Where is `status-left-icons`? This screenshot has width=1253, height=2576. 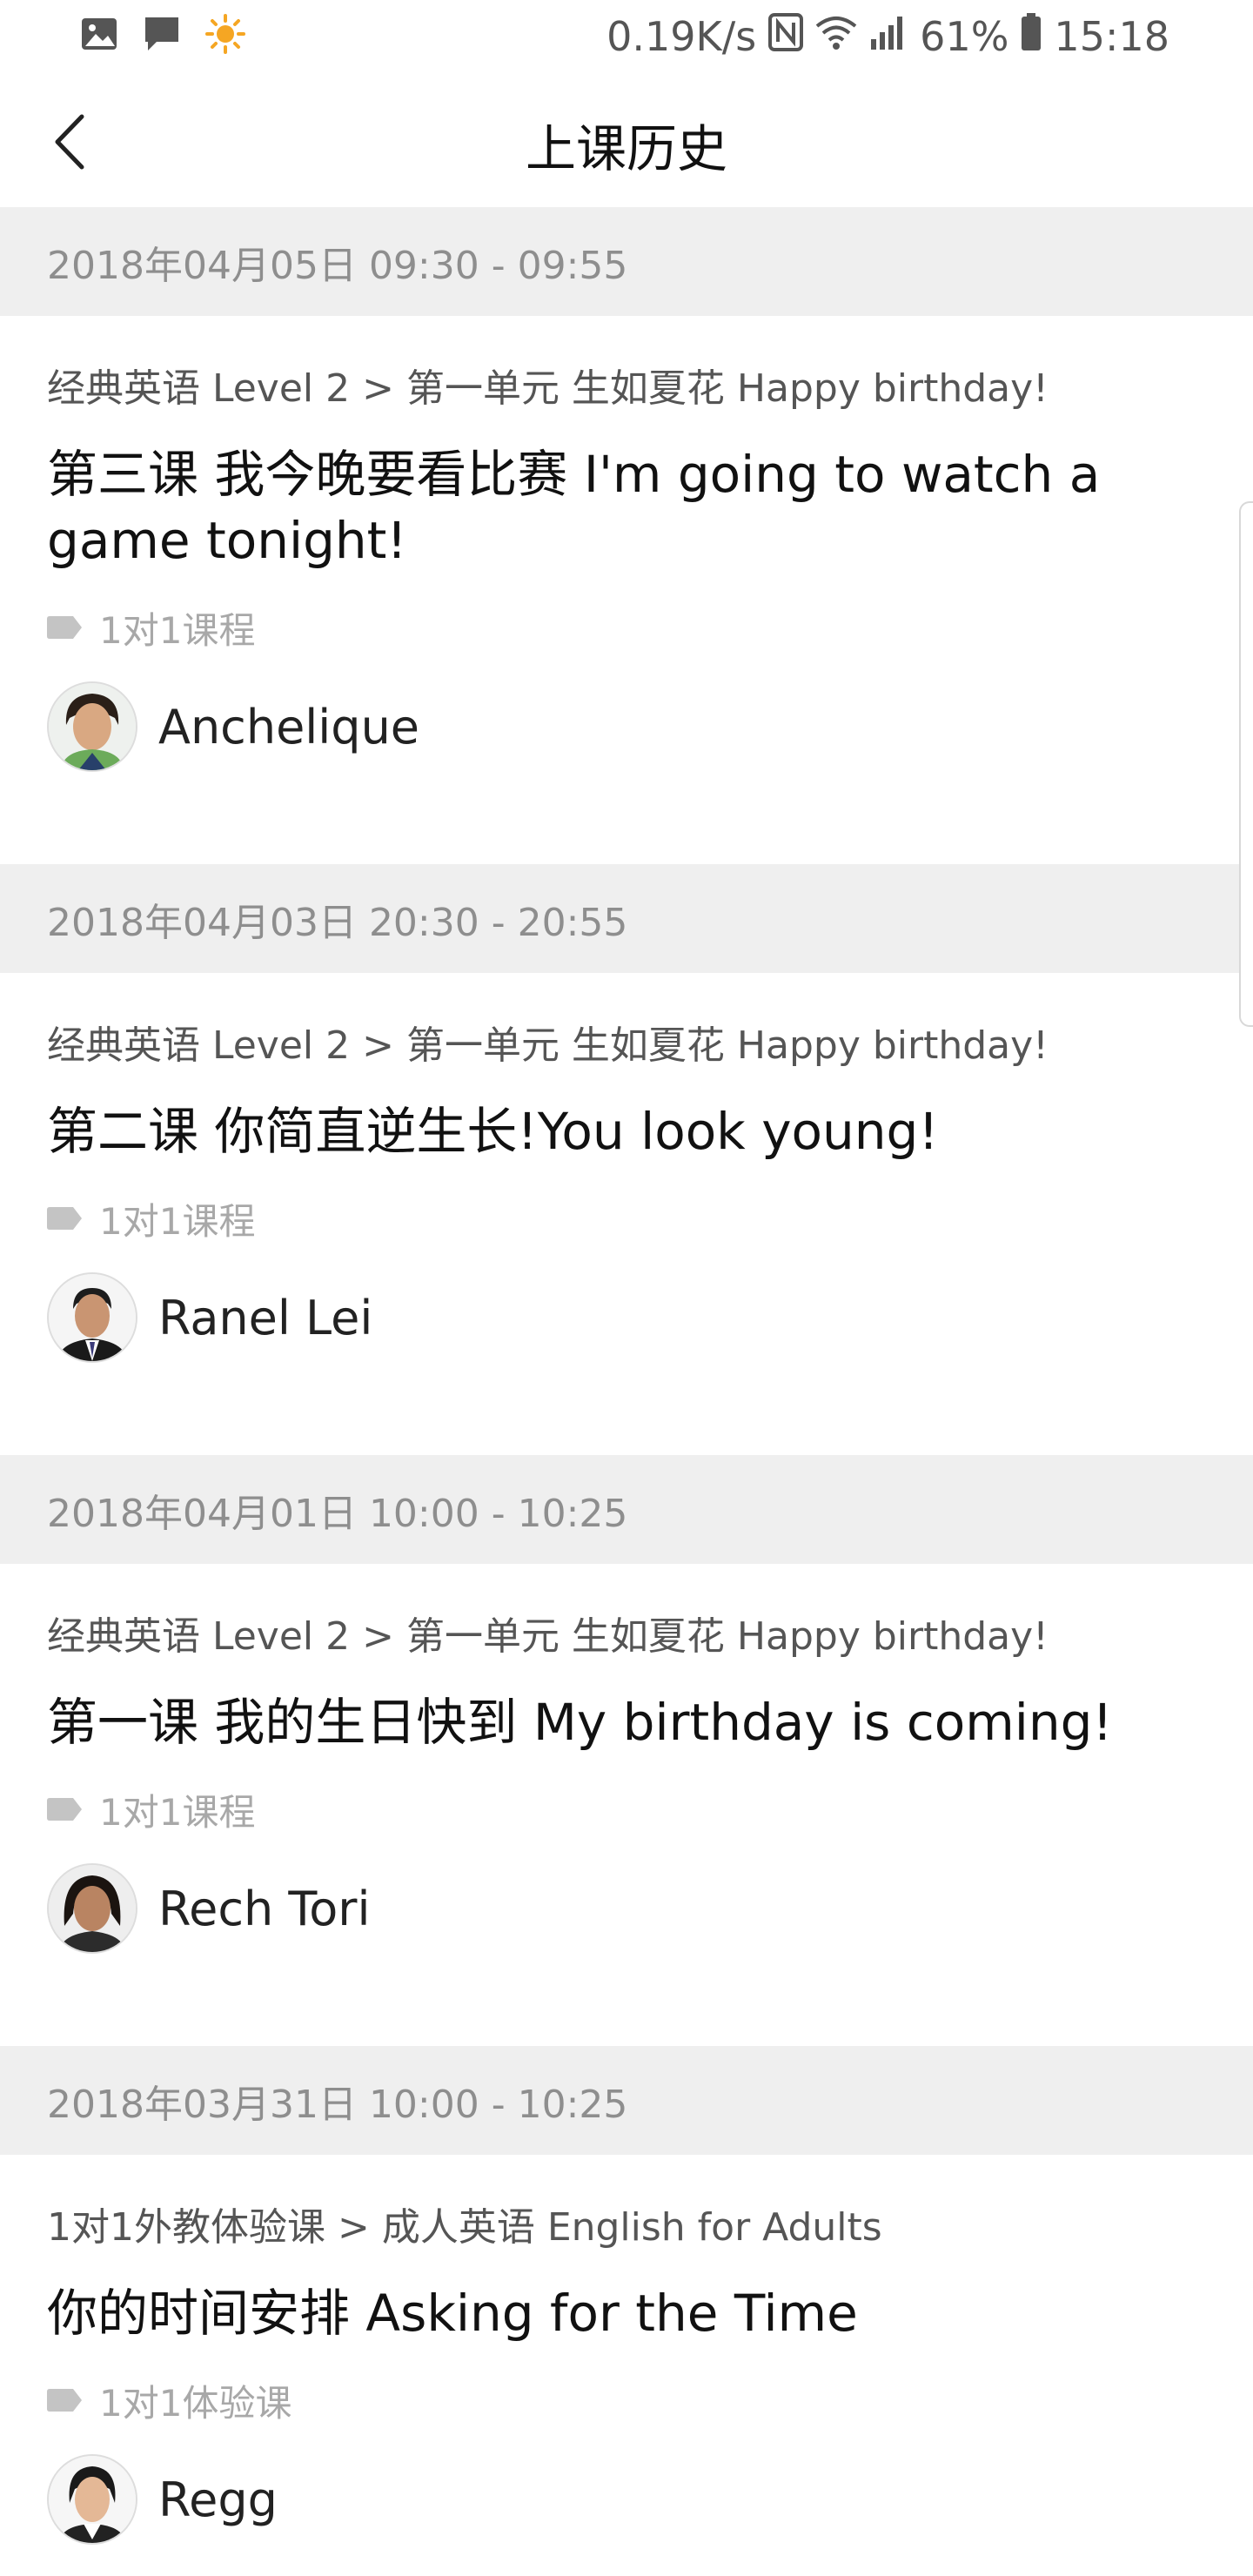 status-left-icons is located at coordinates (162, 35).